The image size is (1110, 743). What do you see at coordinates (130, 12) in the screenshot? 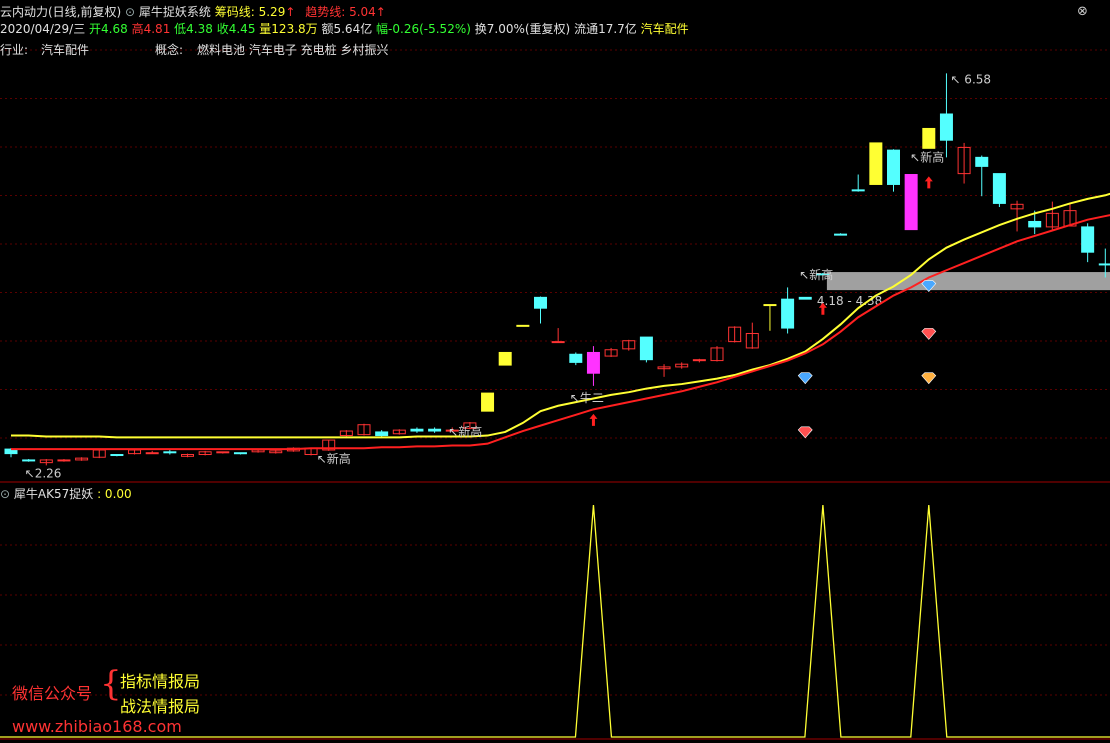
I see `dropdown-icon: ⊙` at bounding box center [130, 12].